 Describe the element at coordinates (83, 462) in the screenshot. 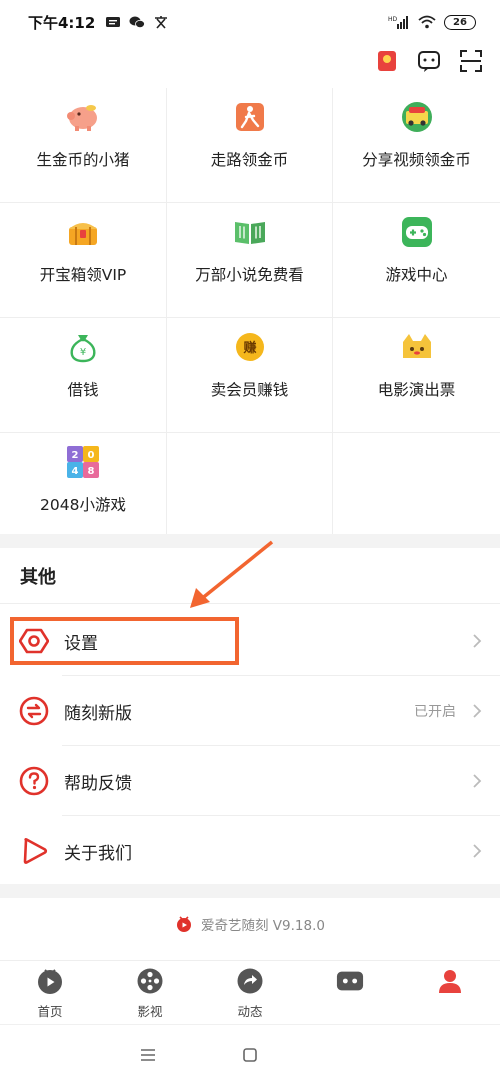

I see `game-2048-icon: 2 0 4 8` at that location.